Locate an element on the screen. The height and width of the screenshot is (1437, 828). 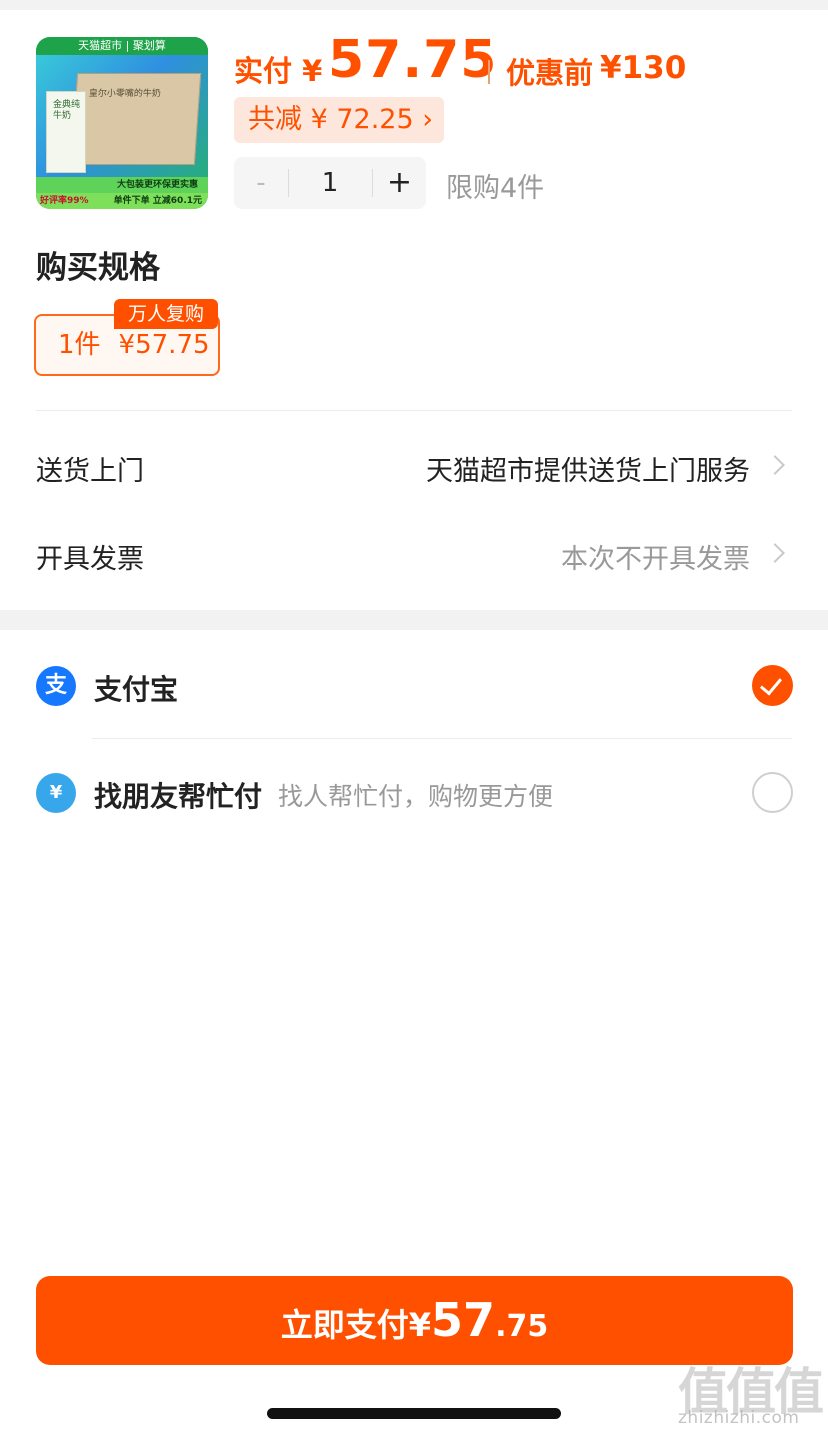
quantity-stepper: - 1 + is located at coordinates (330, 183).